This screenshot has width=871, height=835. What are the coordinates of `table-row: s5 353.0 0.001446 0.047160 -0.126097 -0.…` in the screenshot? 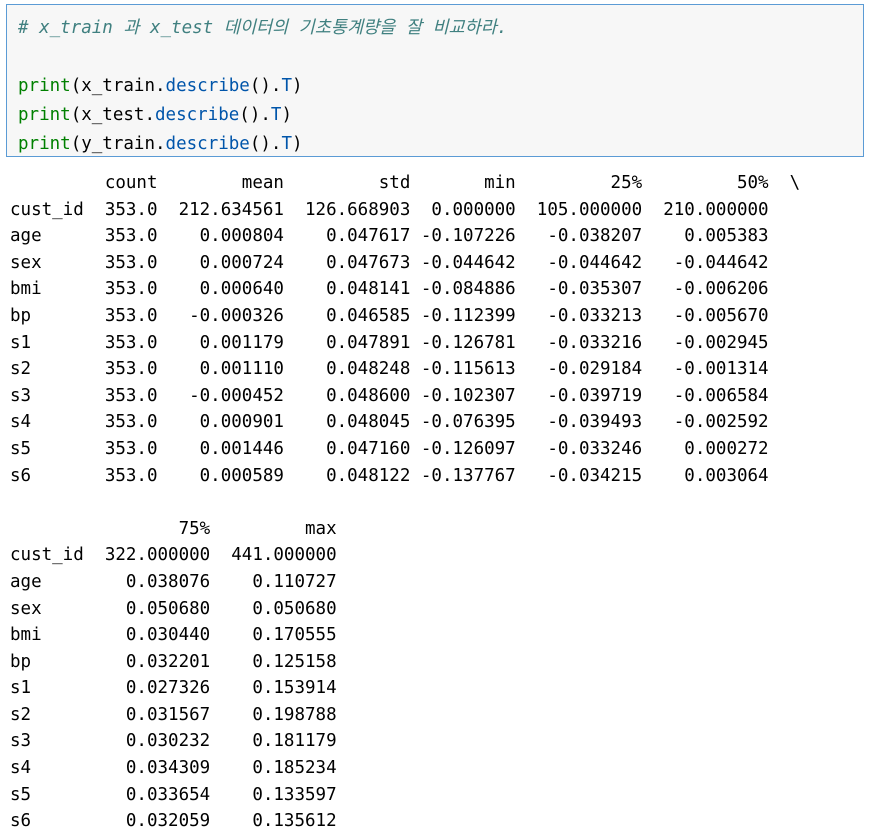 It's located at (389, 448).